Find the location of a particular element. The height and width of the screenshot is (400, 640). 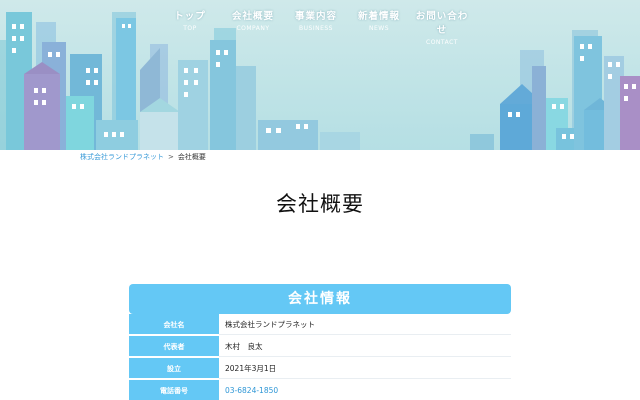

row-label: 設立 is located at coordinates (174, 368).